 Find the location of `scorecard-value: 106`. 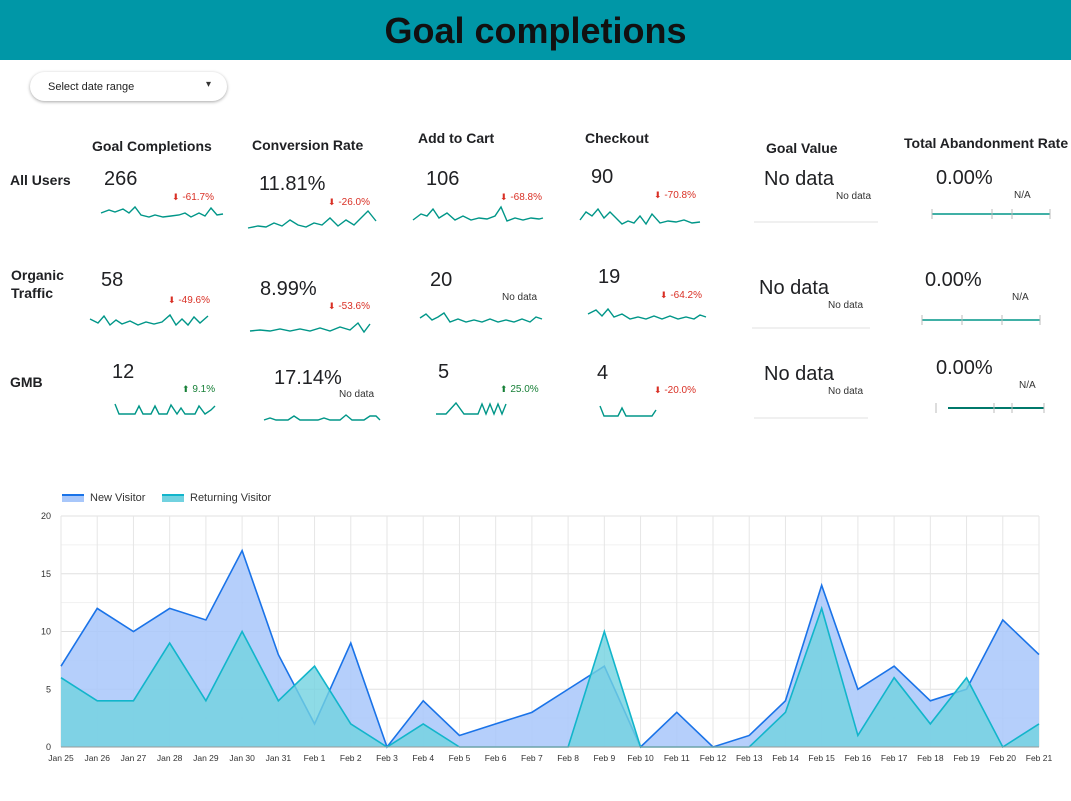

scorecard-value: 106 is located at coordinates (443, 179).